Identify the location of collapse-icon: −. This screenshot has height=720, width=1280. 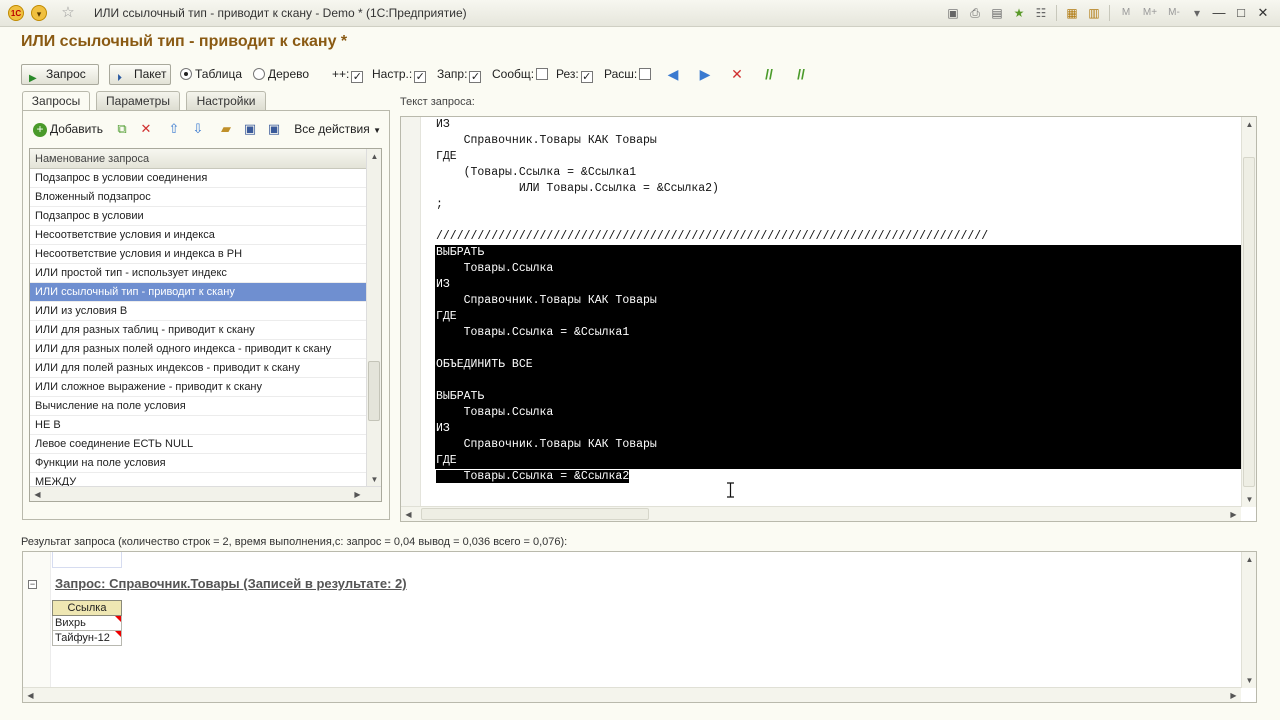
(32, 584).